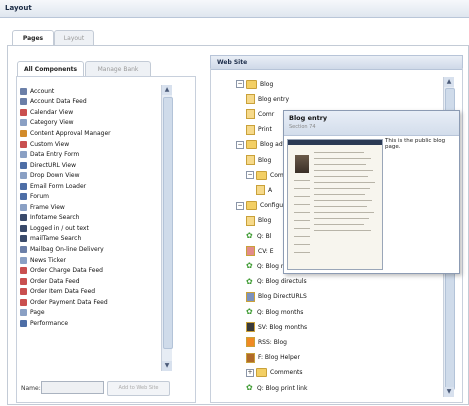  Describe the element at coordinates (96, 165) in the screenshot. I see `component-item: DirectURL View` at that location.